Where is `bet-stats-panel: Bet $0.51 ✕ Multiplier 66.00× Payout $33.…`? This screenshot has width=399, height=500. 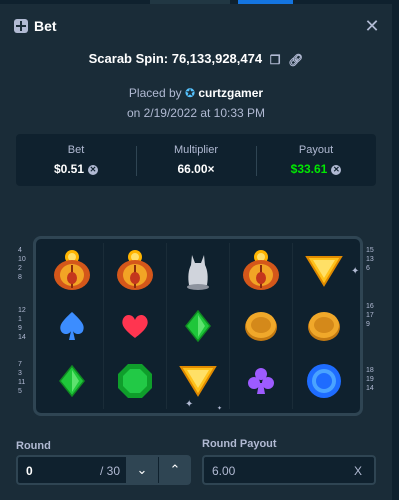
bet-stats-panel: Bet $0.51 ✕ Multiplier 66.00× Payout $33.… is located at coordinates (196, 160).